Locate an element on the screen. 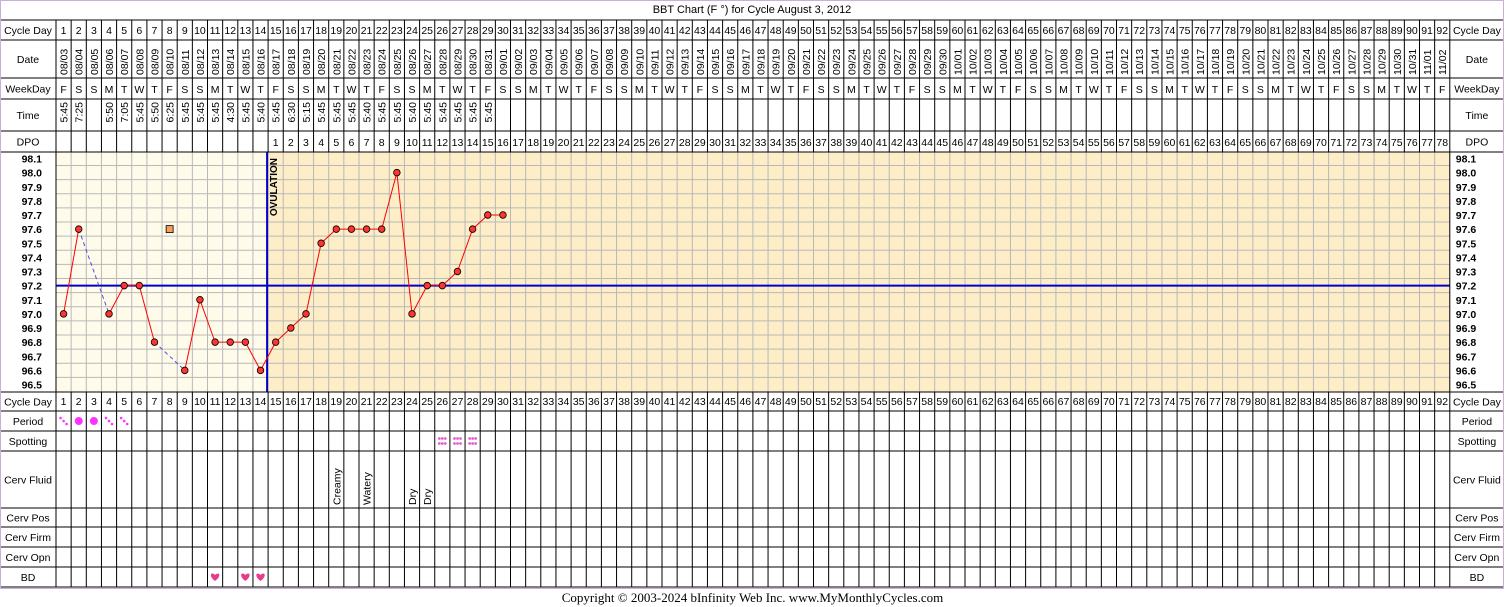 This screenshot has width=1505, height=607. cycle-day-number-bottom: 80 is located at coordinates (1261, 402).